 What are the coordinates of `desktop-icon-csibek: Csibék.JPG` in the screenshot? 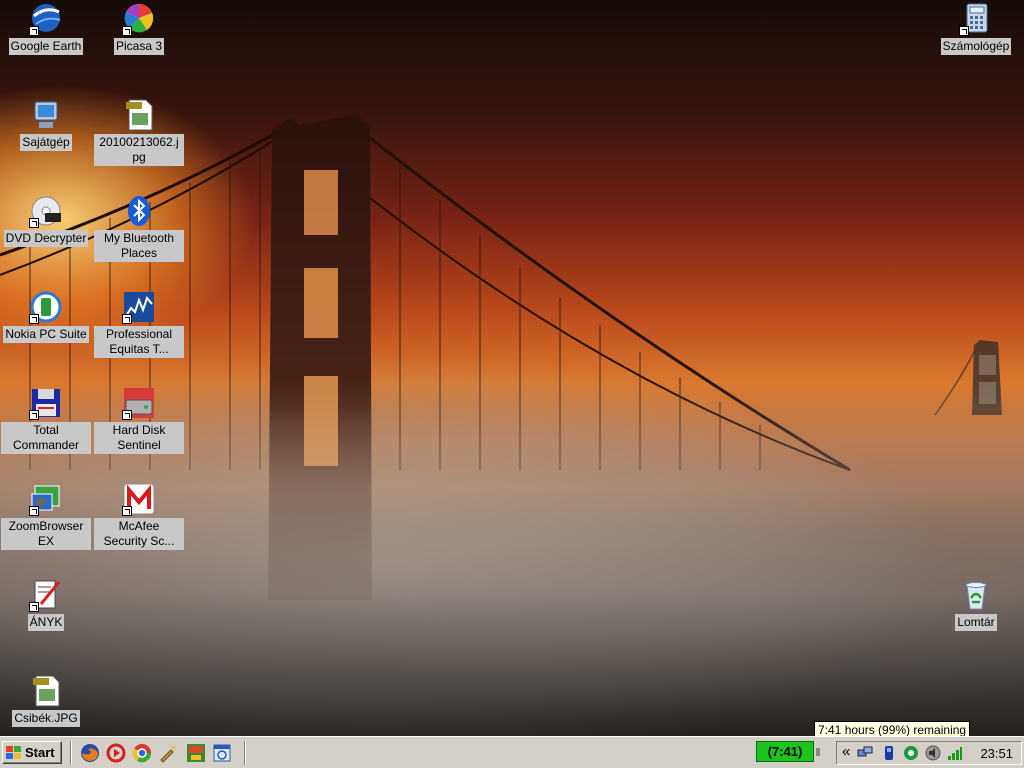 It's located at (46, 700).